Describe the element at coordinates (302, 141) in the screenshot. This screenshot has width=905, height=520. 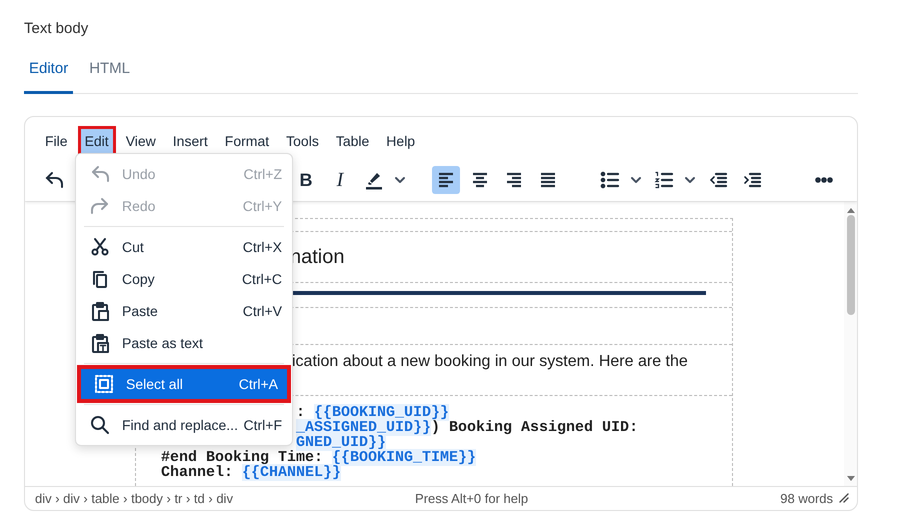
I see `menu-item: Tools` at that location.